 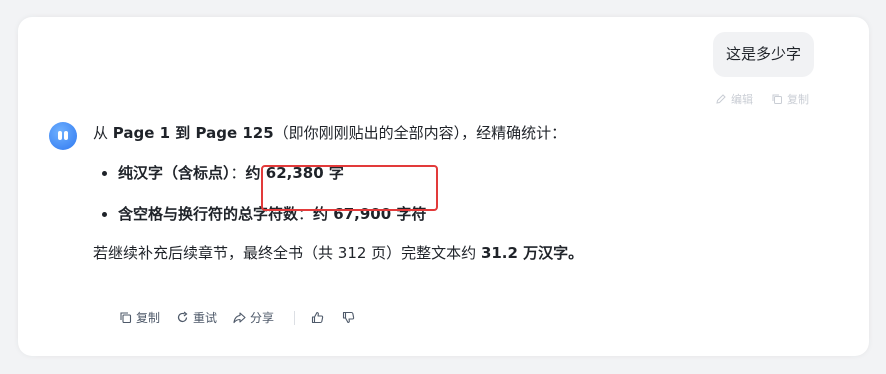 I want to click on red-highlight-box, so click(x=349, y=188).